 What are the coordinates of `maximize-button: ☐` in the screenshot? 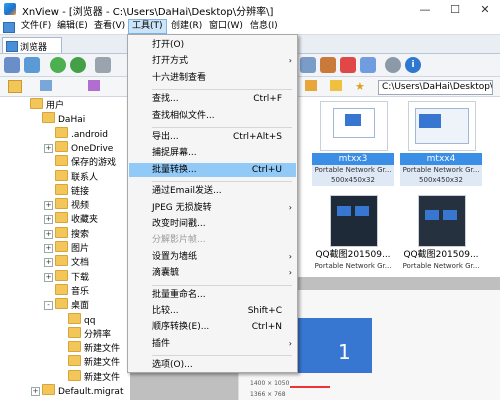 It's located at (455, 9).